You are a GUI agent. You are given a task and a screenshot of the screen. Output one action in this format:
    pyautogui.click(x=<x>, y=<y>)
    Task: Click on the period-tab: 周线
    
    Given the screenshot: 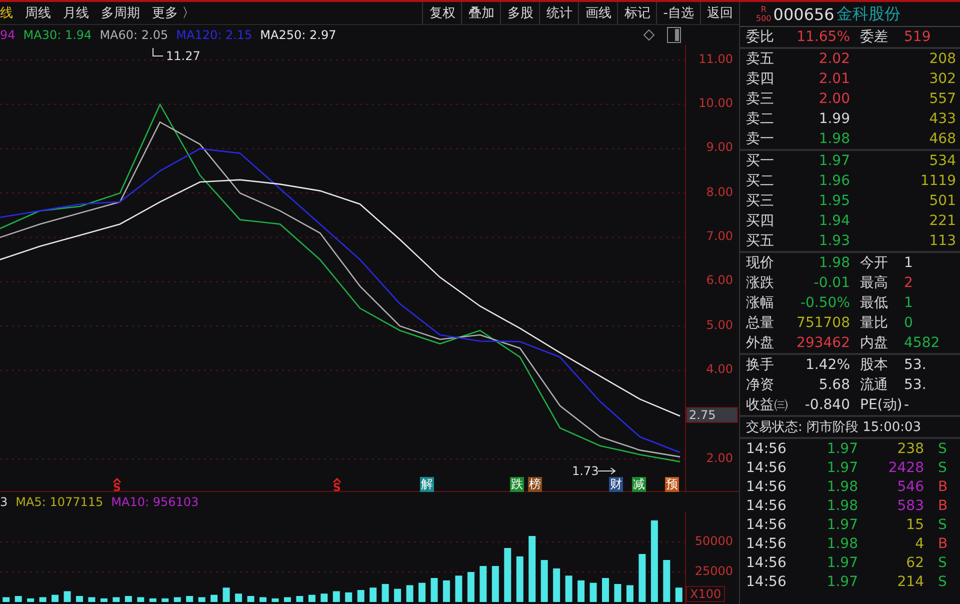 What is the action you would take?
    pyautogui.click(x=38, y=13)
    